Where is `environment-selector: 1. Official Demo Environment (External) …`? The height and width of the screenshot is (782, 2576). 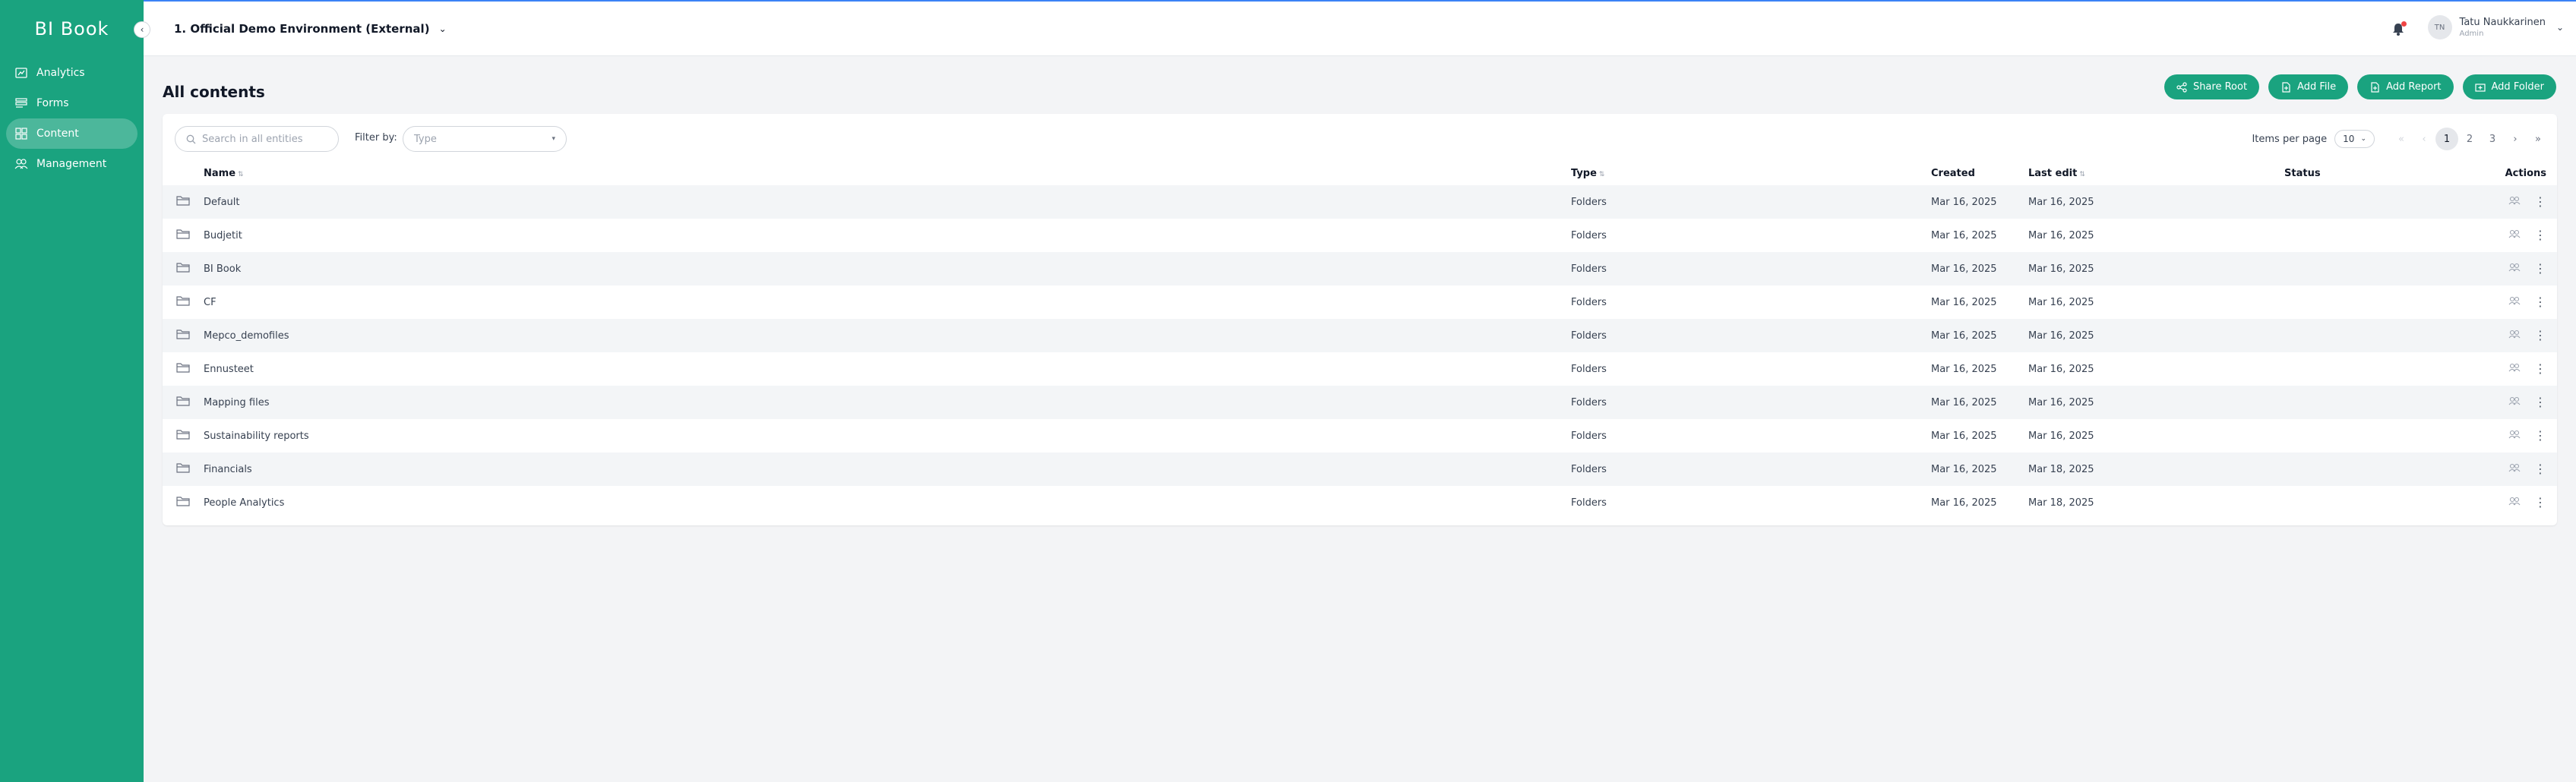 environment-selector: 1. Official Demo Environment (External) … is located at coordinates (310, 29).